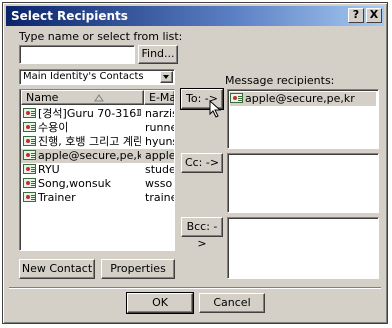 This screenshot has width=392, height=328. Describe the element at coordinates (101, 36) in the screenshot. I see `search-label: Type name or select from list:` at that location.